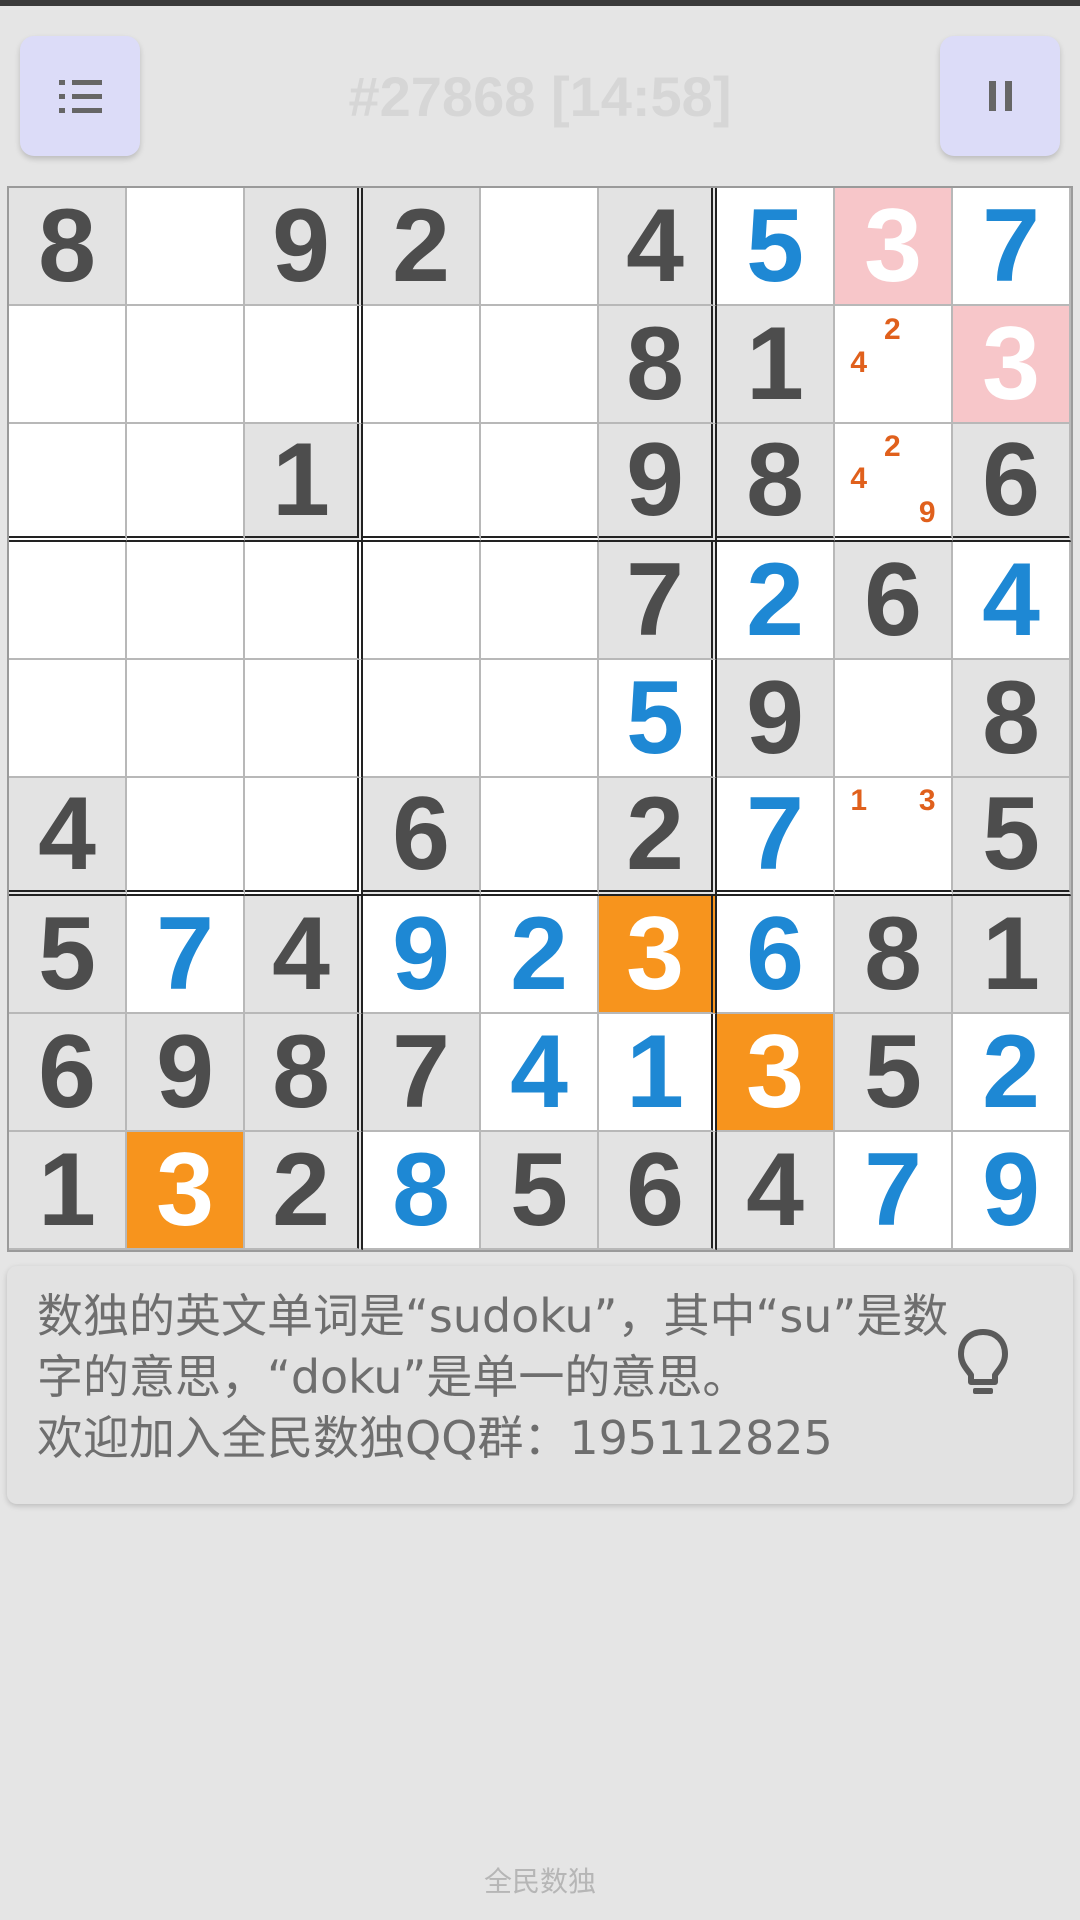  I want to click on cell-r2c7: 1, so click(776, 365).